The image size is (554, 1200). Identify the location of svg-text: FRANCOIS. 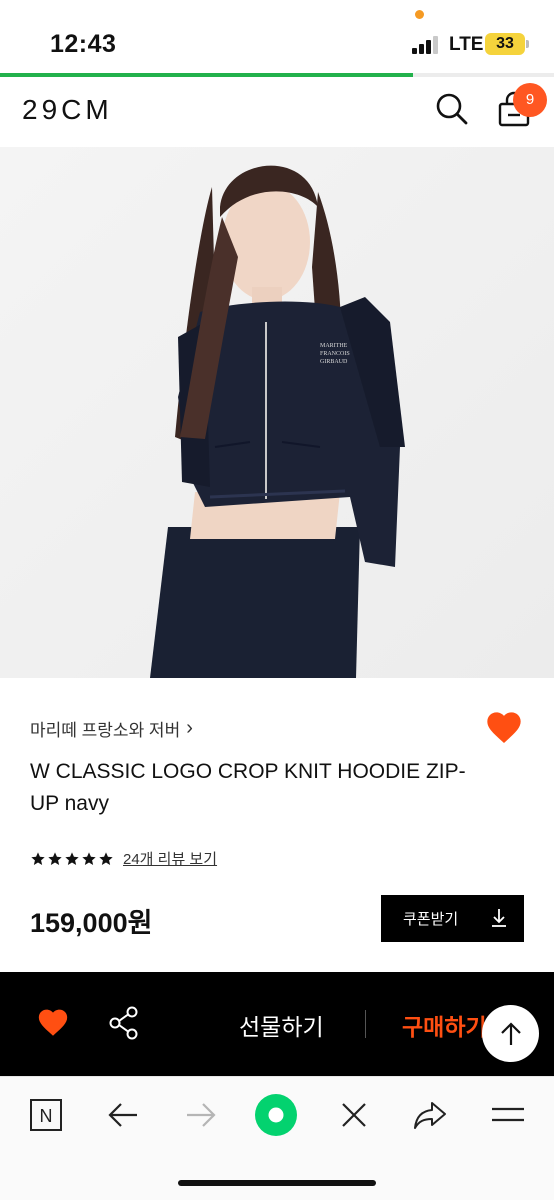
(335, 354).